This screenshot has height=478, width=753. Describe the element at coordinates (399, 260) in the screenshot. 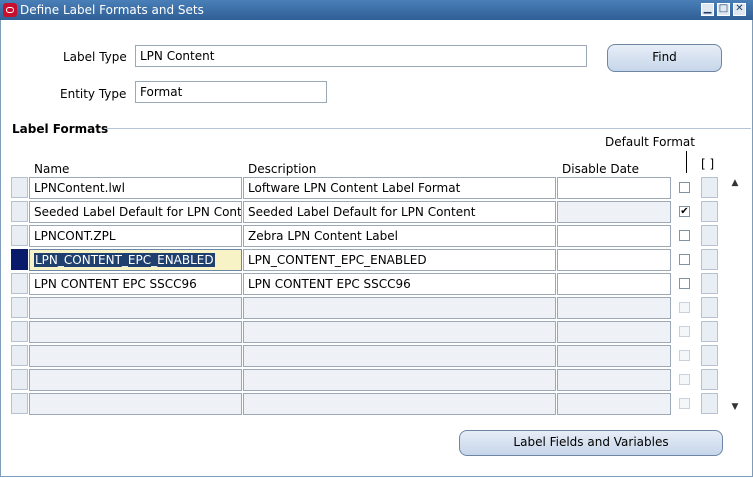

I see `description-cell: LPN_CONTENT_EPC_ENABLED` at that location.